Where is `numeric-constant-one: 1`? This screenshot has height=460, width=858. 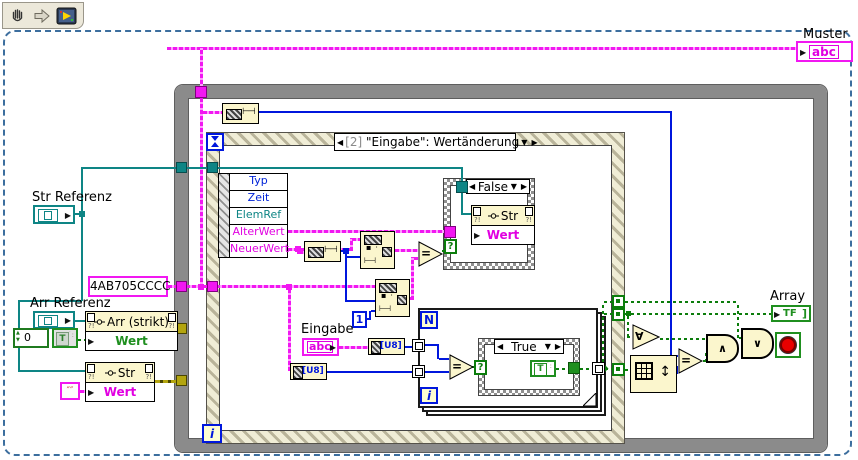 numeric-constant-one: 1 is located at coordinates (359, 319).